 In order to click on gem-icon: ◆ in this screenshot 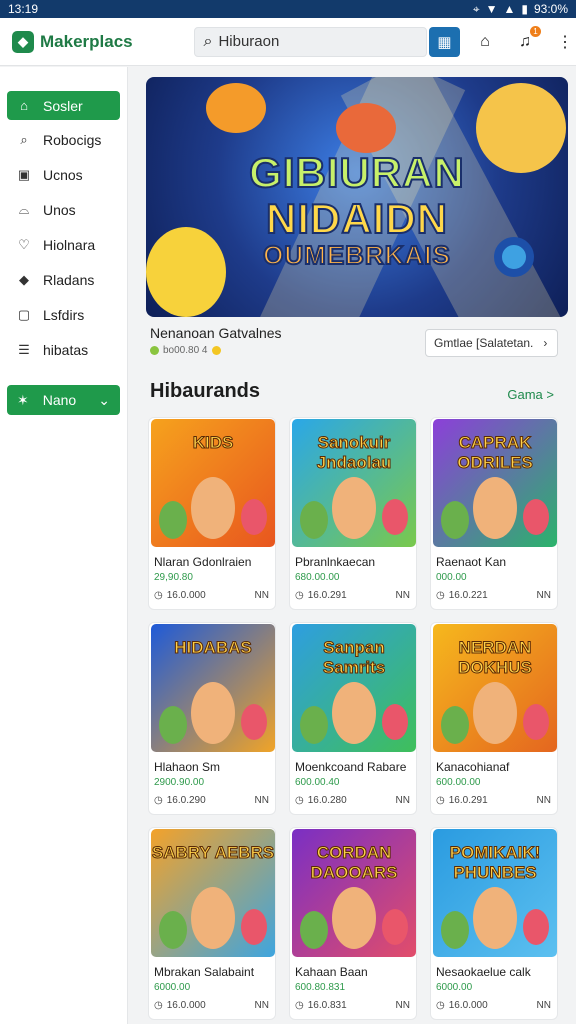, I will do `click(24, 279)`.